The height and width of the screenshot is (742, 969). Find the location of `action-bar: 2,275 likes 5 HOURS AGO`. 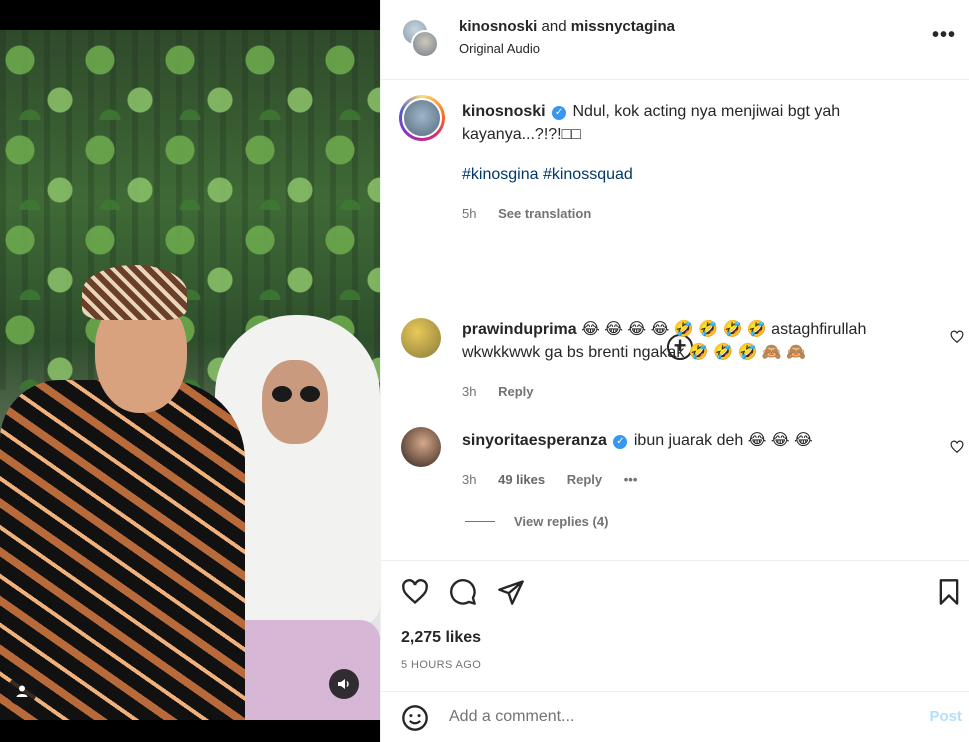

action-bar: 2,275 likes 5 HOURS AGO is located at coordinates (675, 625).